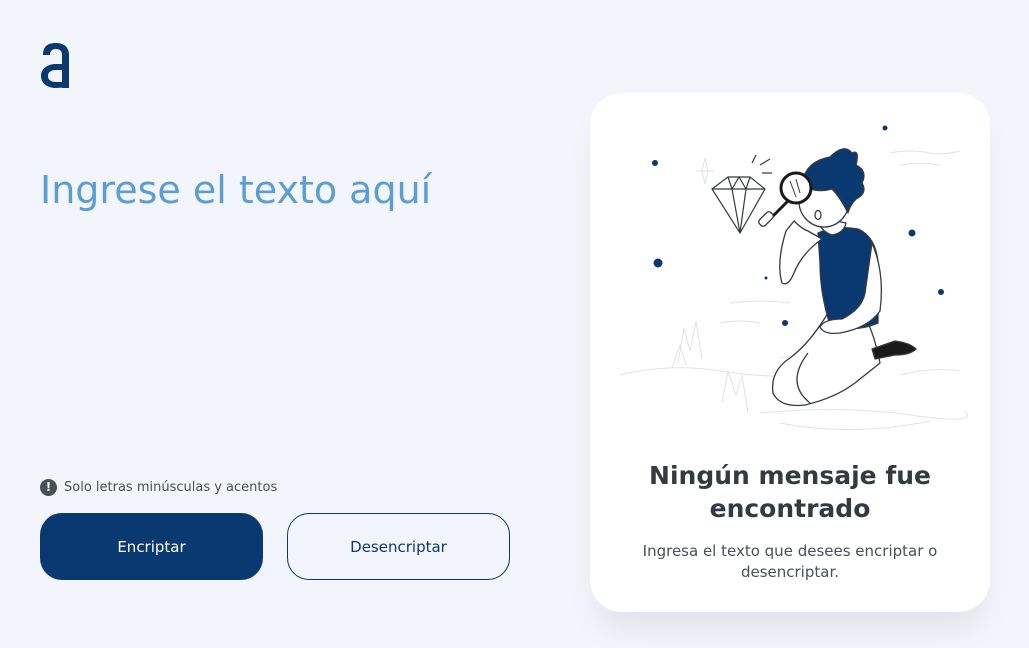 The height and width of the screenshot is (648, 1029). Describe the element at coordinates (48, 487) in the screenshot. I see `exclamation-circle-icon: !` at that location.